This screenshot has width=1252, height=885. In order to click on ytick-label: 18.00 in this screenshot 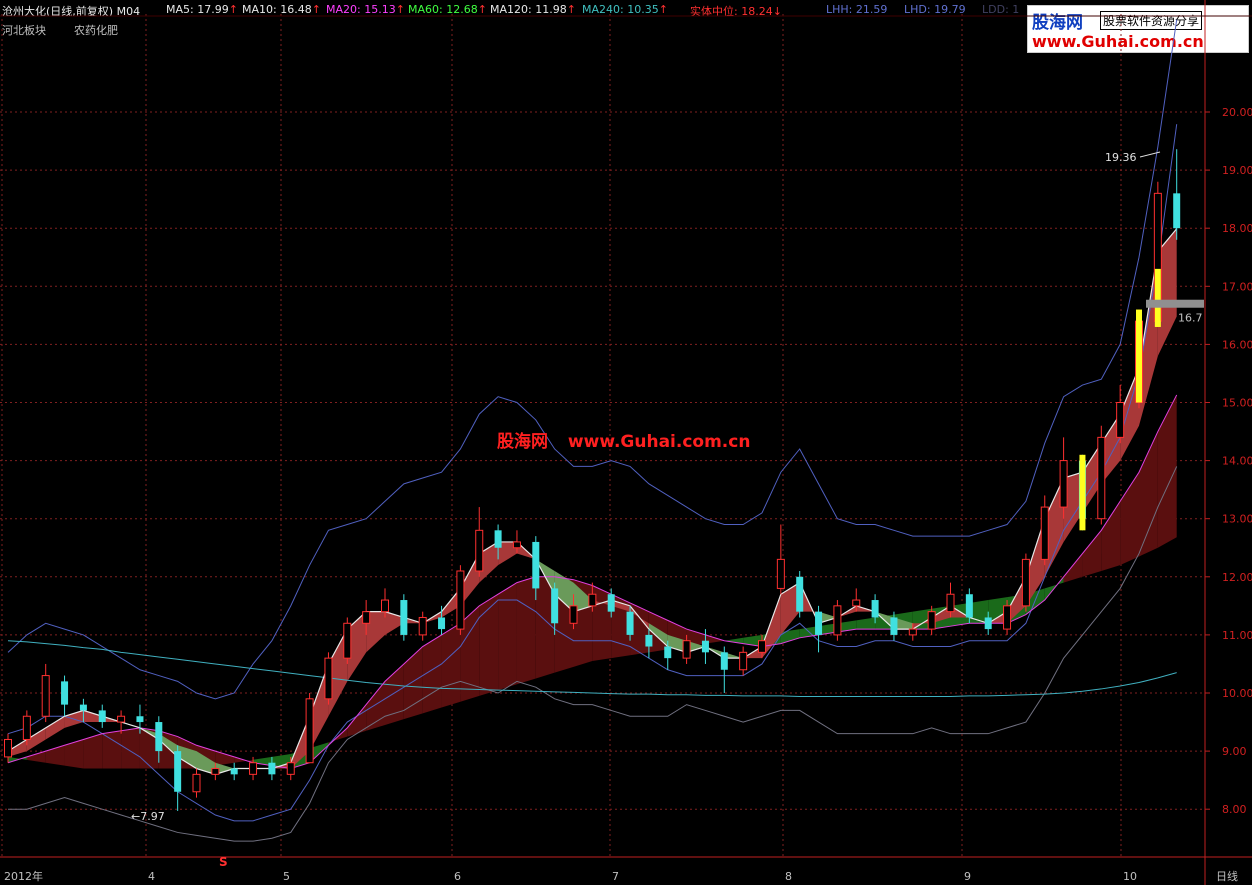, I will do `click(1237, 228)`.